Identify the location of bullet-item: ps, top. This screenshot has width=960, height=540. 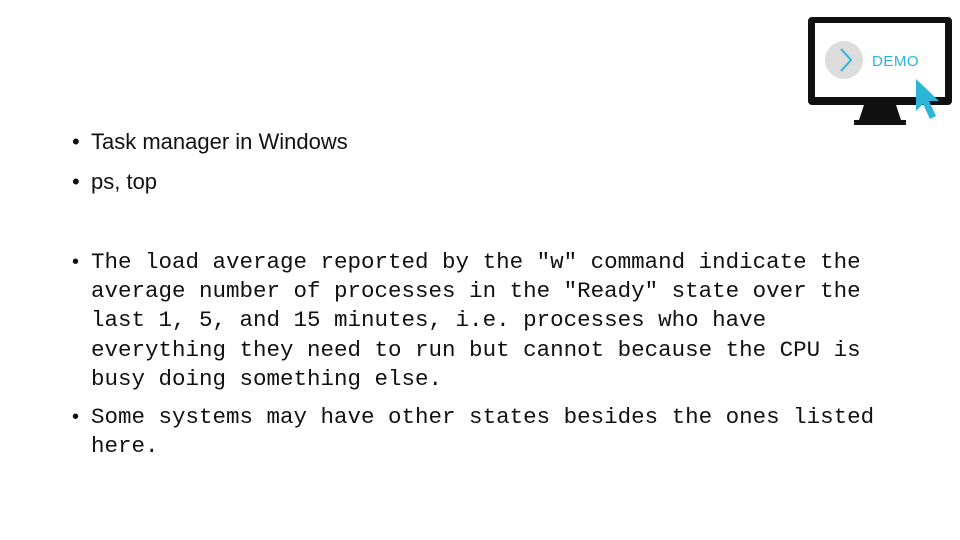
(210, 186).